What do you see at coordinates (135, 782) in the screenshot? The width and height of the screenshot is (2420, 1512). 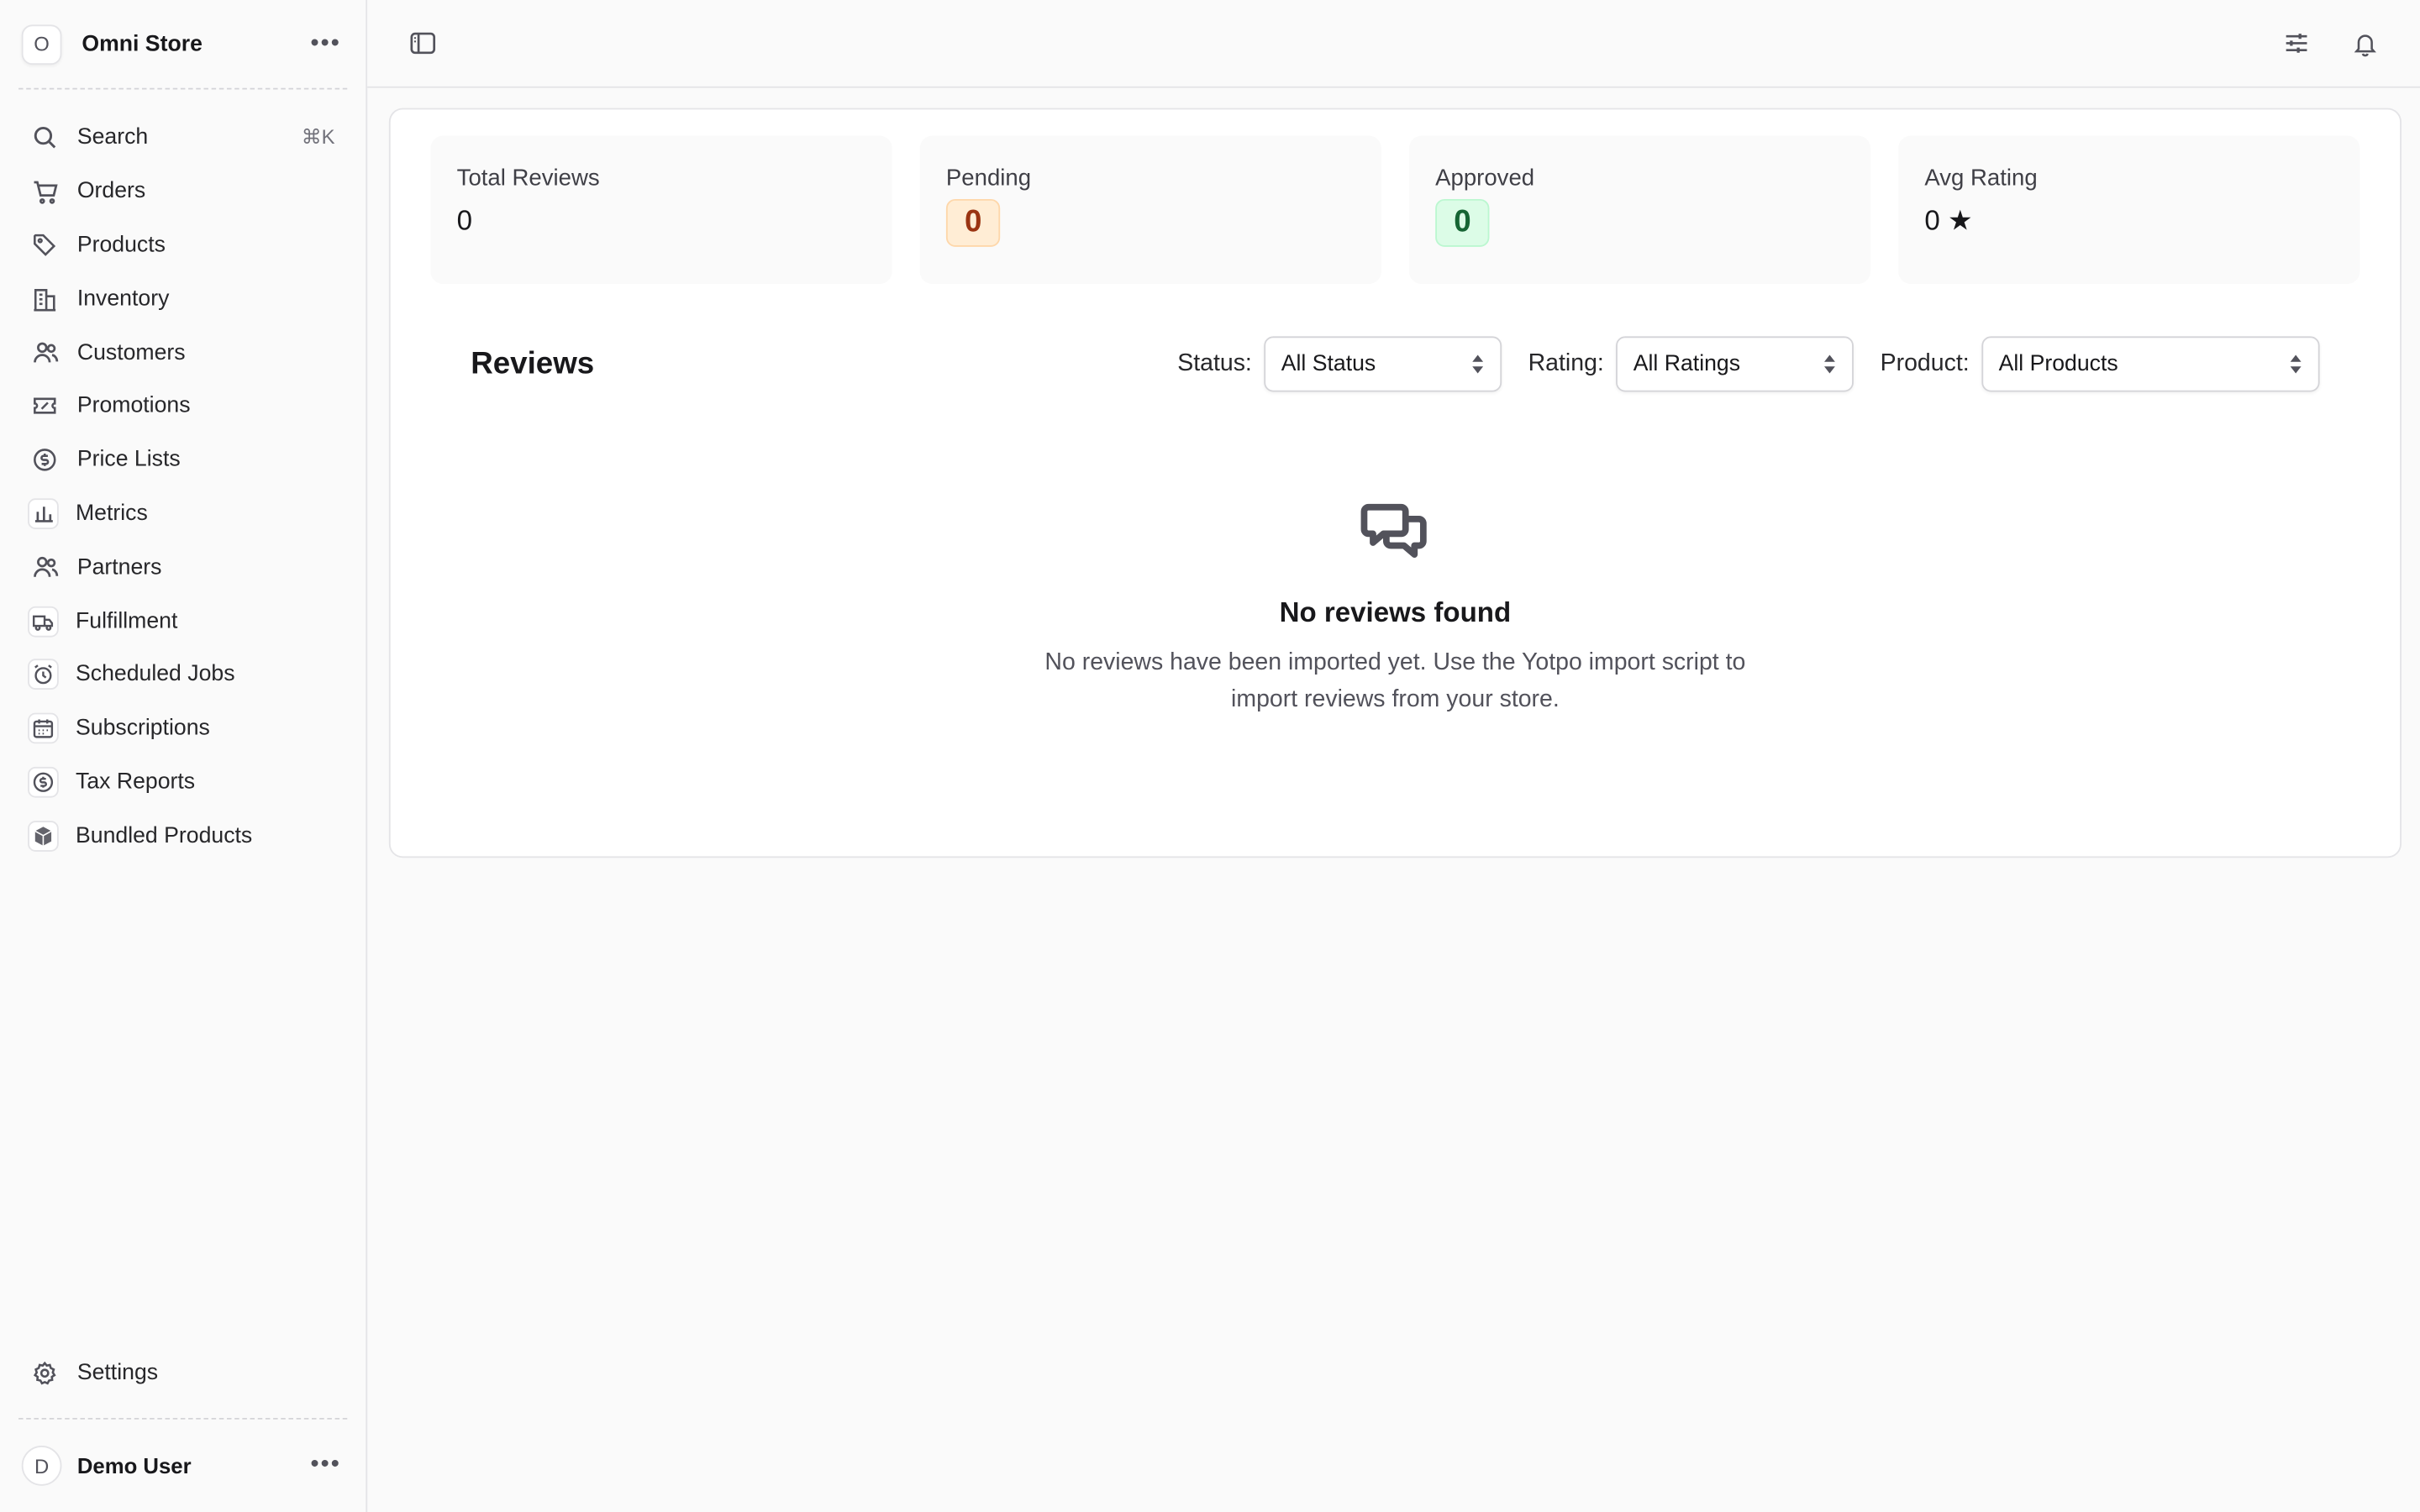 I see `sidebar-item-label: Tax Reports` at bounding box center [135, 782].